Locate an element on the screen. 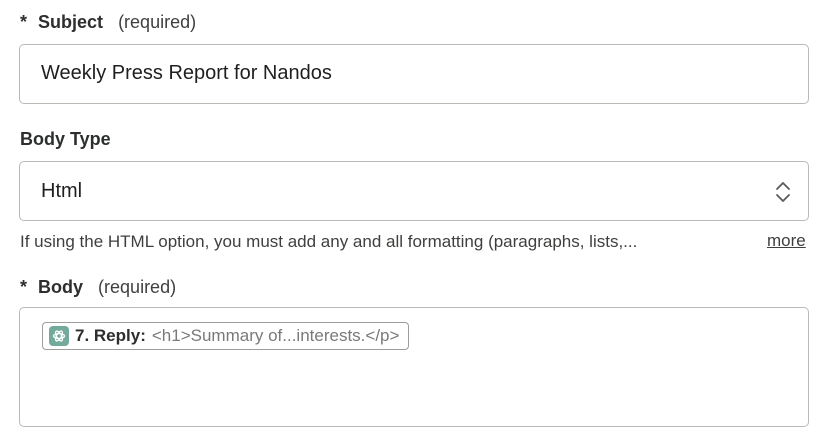 Image resolution: width=834 pixels, height=444 pixels. select-chevron-icon is located at coordinates (783, 192).